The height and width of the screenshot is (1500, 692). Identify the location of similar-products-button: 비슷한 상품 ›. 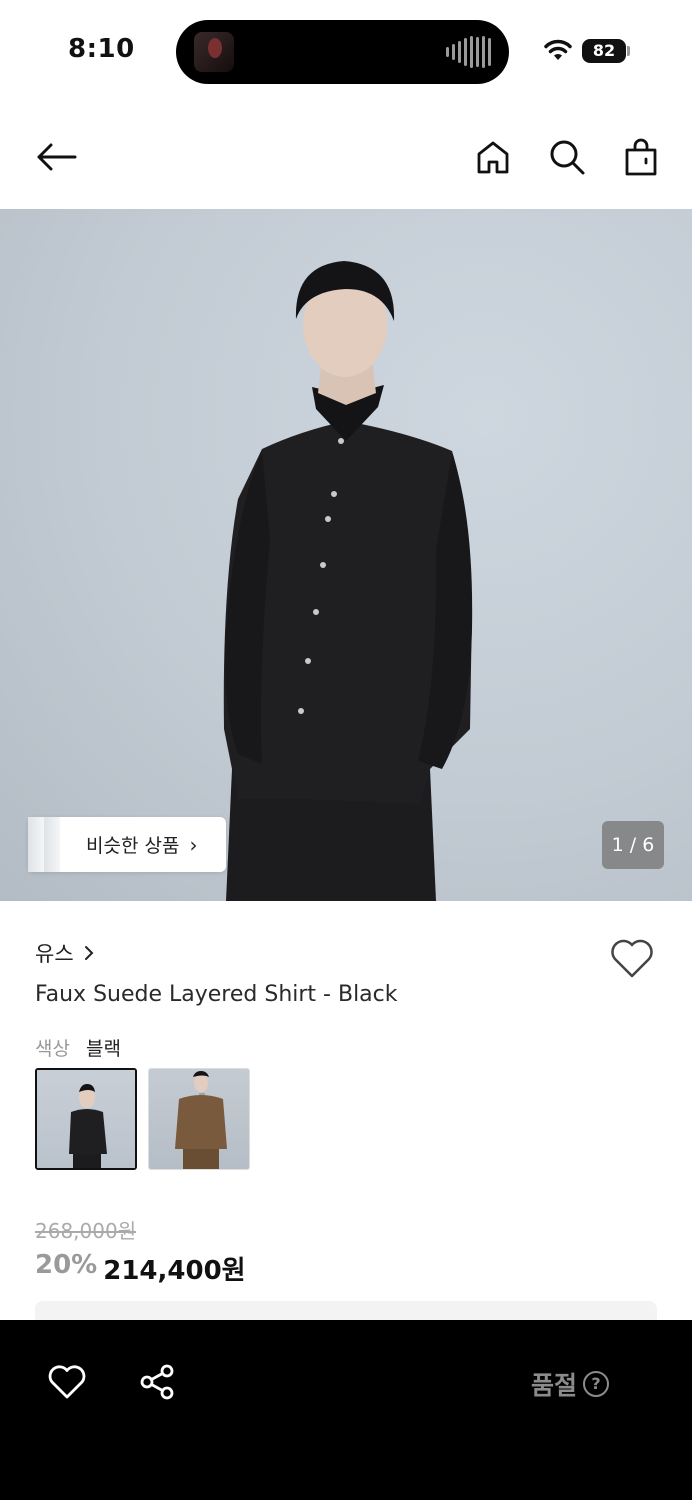
(127, 844).